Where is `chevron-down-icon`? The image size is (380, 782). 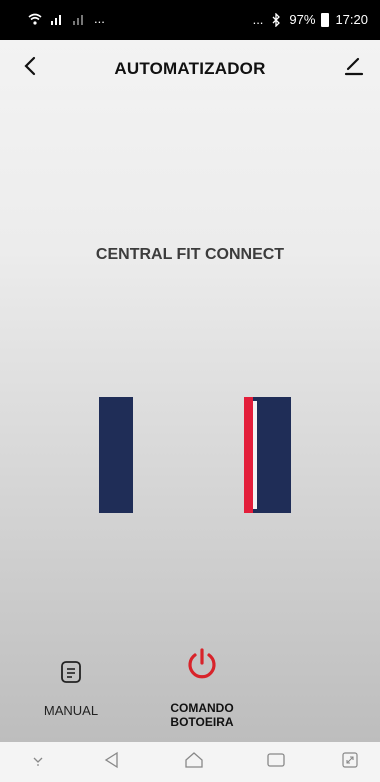
chevron-down-icon is located at coordinates (38, 762).